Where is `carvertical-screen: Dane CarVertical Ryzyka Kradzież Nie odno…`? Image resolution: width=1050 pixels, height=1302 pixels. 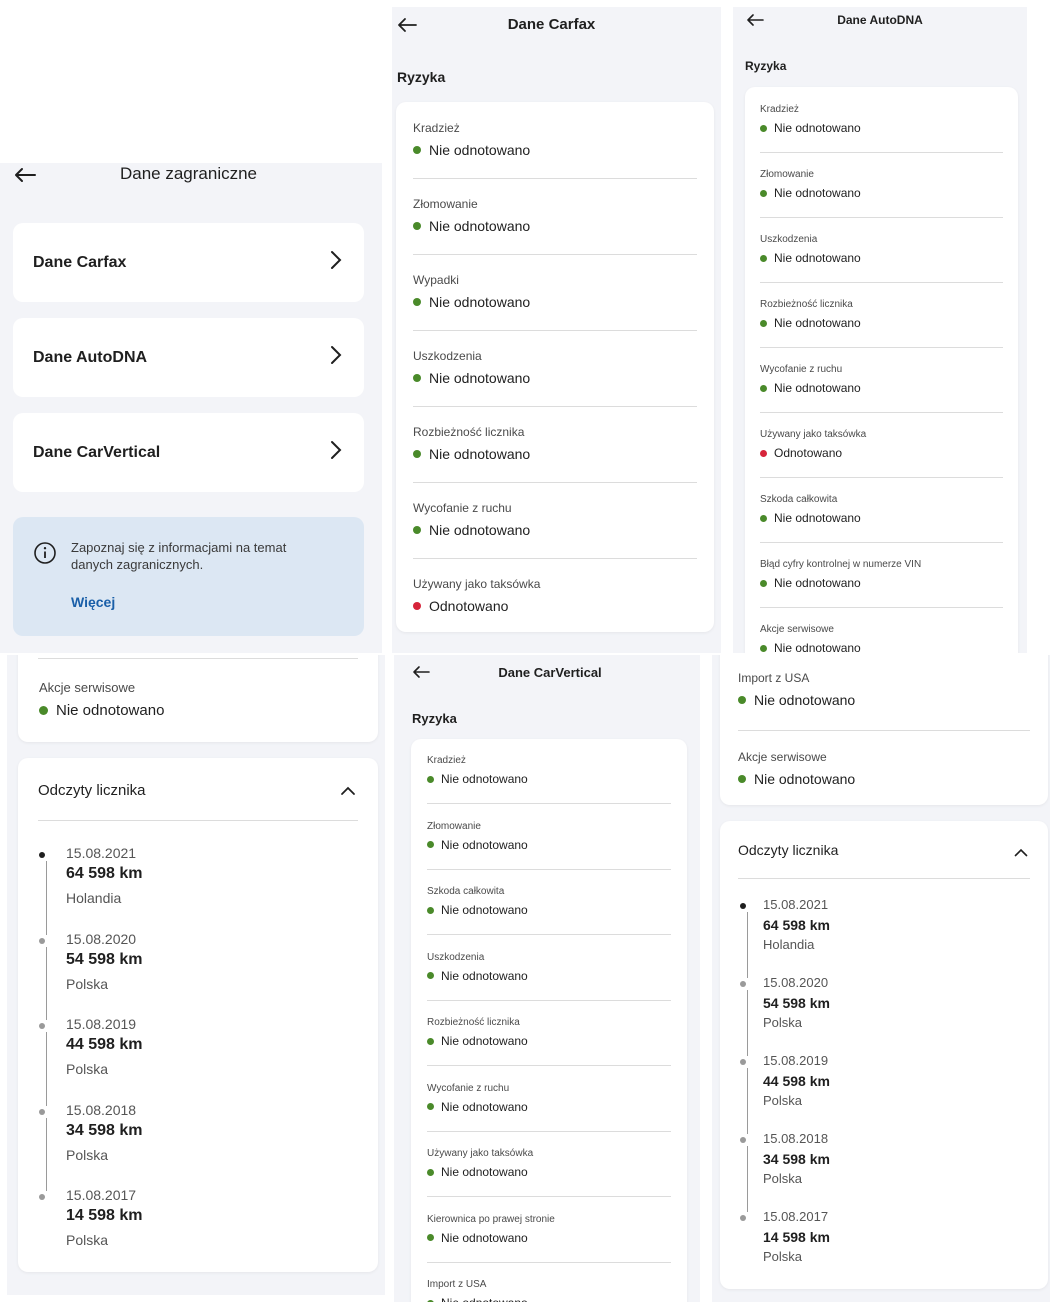
carvertical-screen: Dane CarVertical Ryzyka Kradzież Nie odno… is located at coordinates (547, 978).